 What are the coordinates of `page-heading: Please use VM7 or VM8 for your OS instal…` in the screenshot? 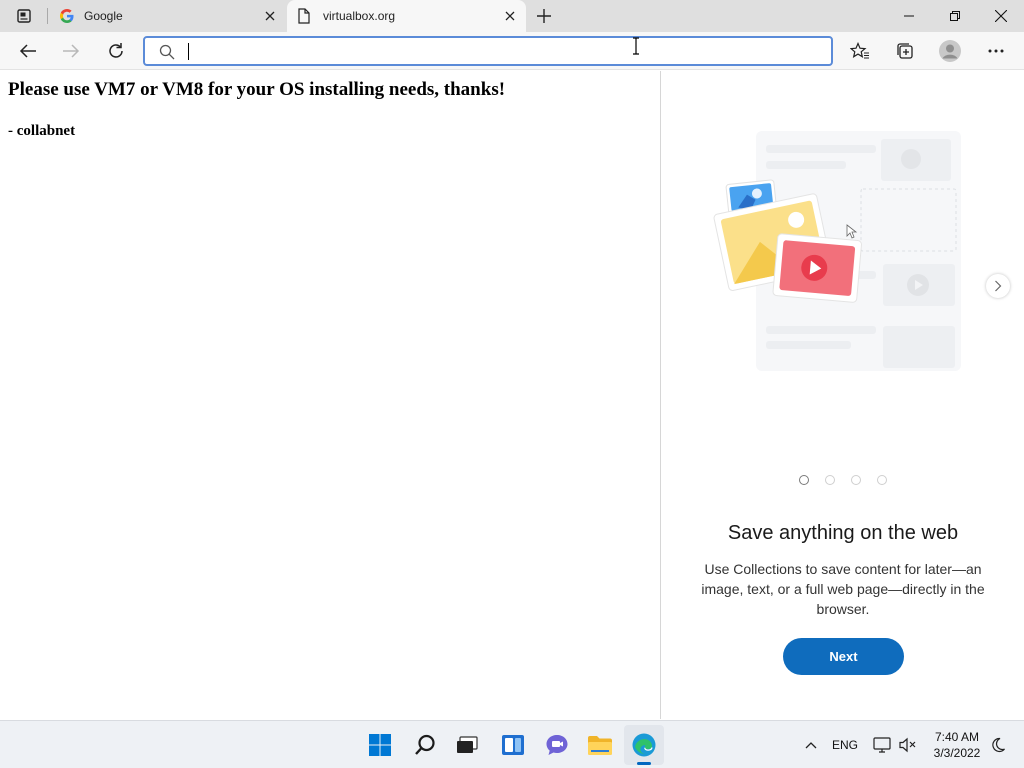 It's located at (257, 89).